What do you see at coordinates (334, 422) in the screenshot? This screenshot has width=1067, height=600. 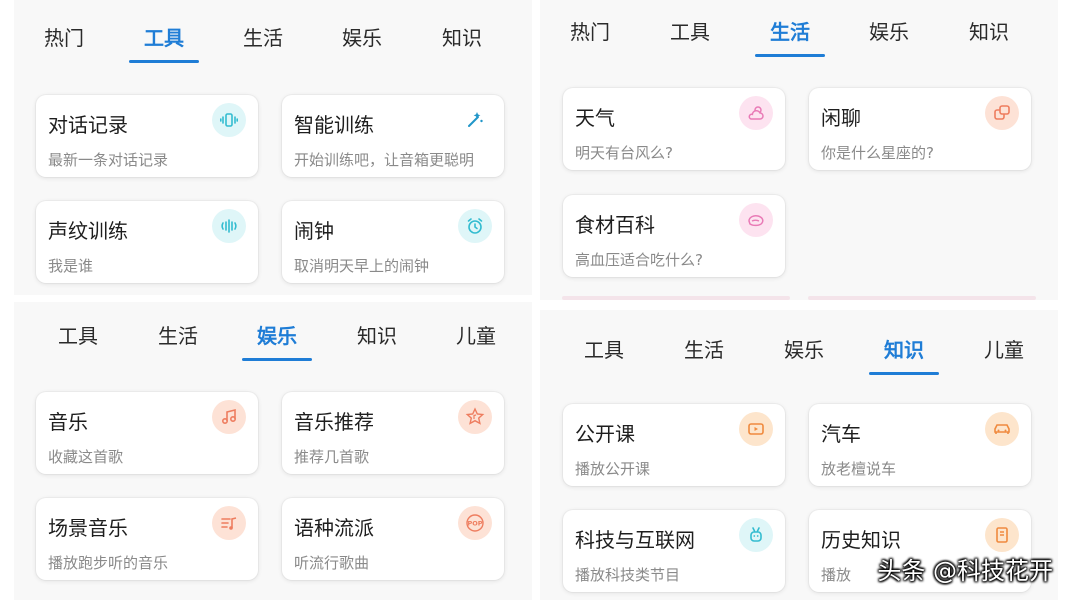 I see `card-title: 音乐推荐` at bounding box center [334, 422].